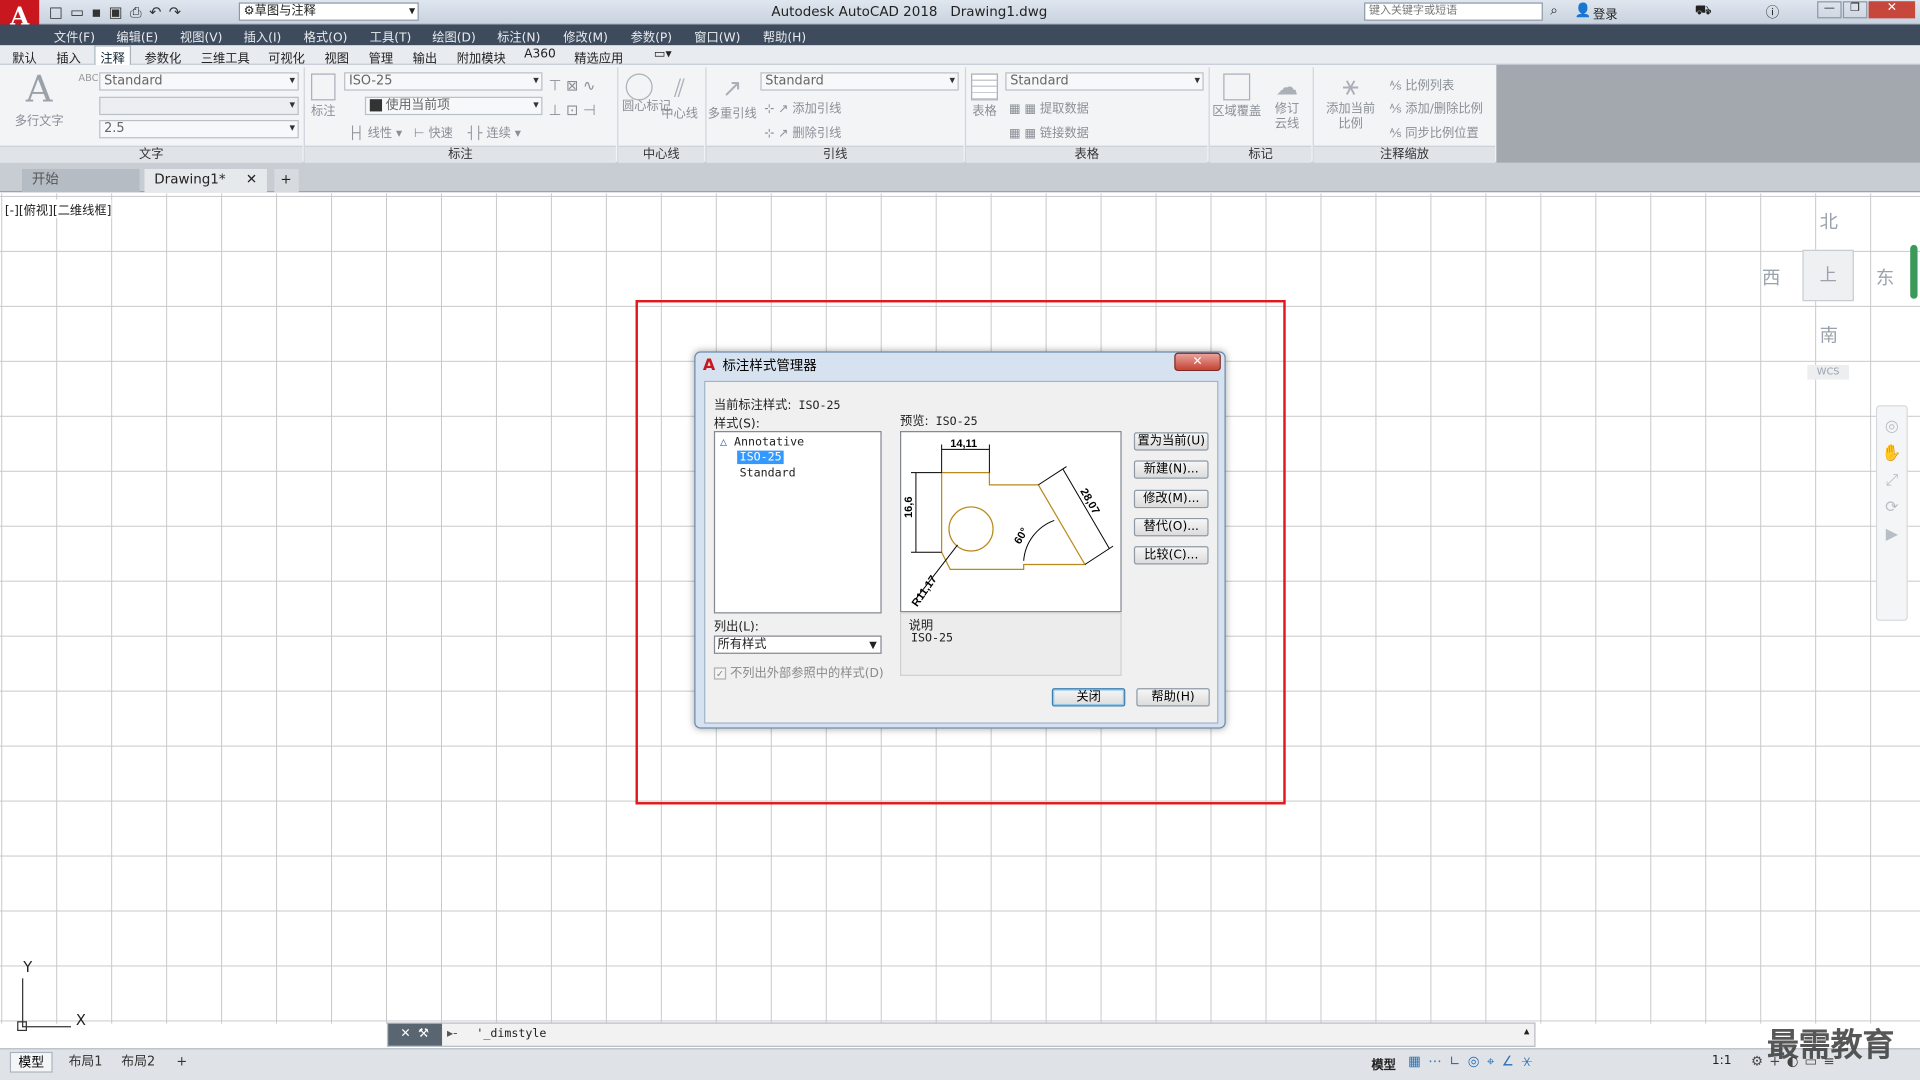 This screenshot has height=1080, width=1920. I want to click on menu-file: 文件(F), so click(74, 36).